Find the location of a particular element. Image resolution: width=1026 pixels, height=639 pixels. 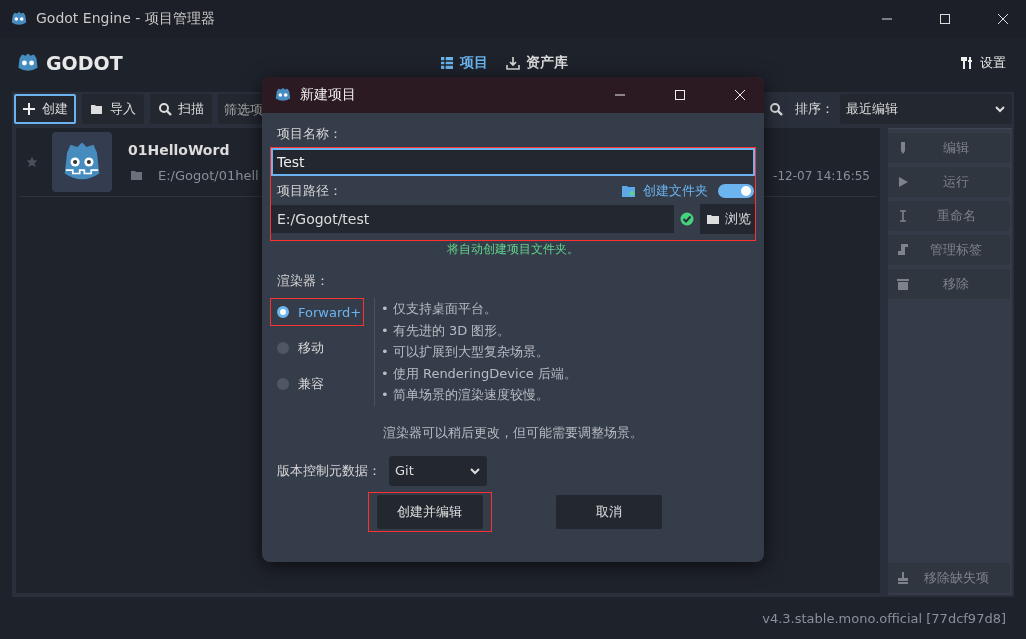

renderer-hint: 渲染器可以稍后更改，但可能需要调整场景。 is located at coordinates (513, 432).